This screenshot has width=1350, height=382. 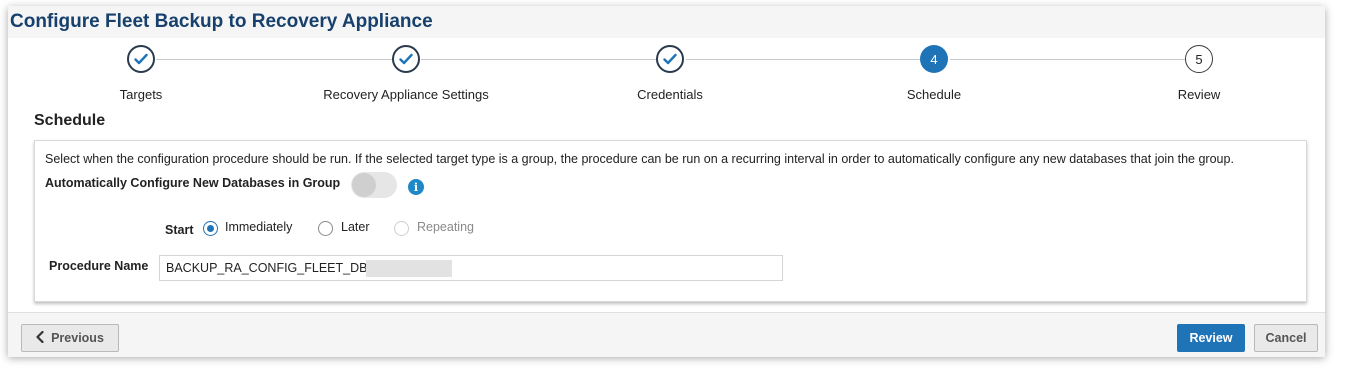 I want to click on step-number: 4, so click(x=934, y=59).